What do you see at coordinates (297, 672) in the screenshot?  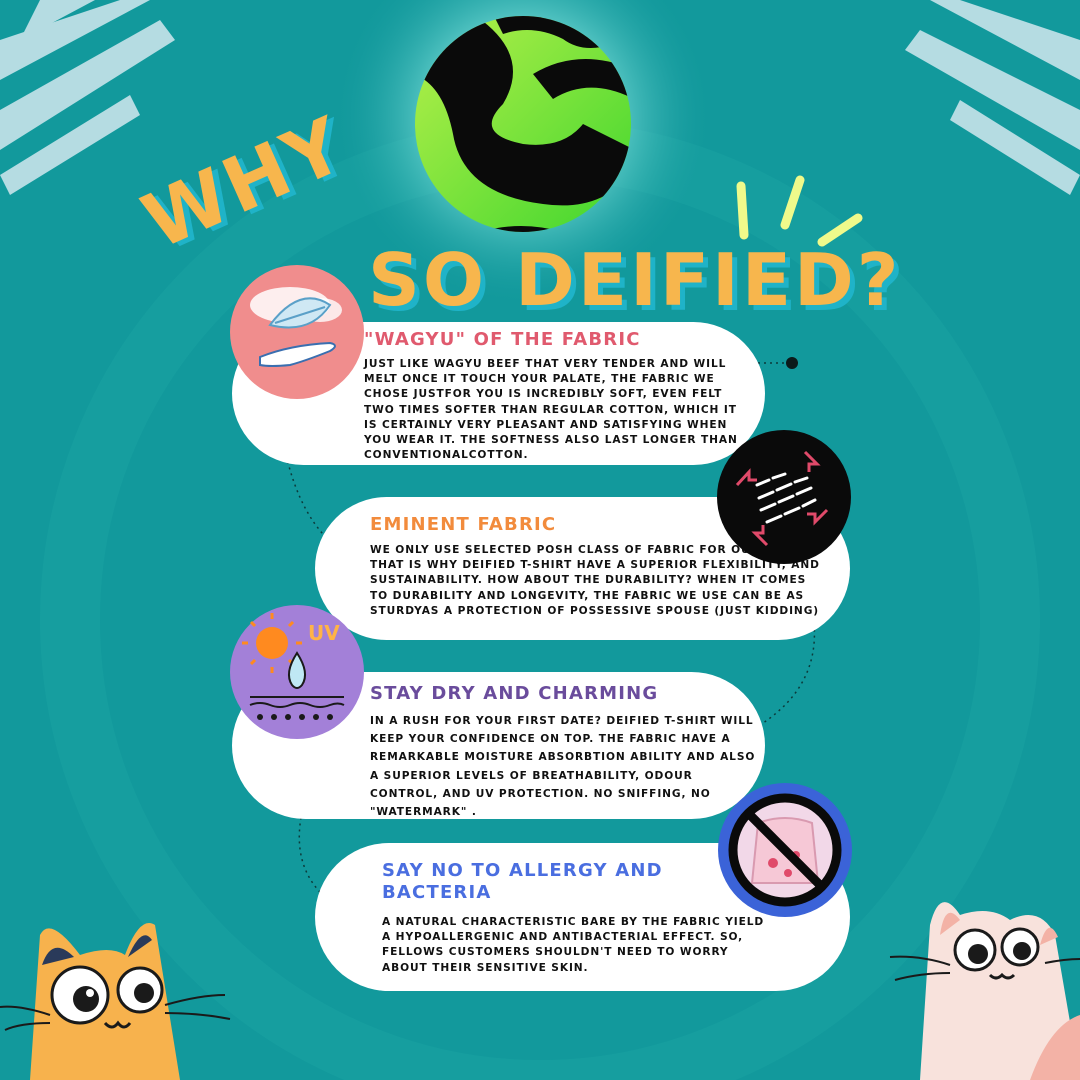 I see `uv-protection-icon: UV` at bounding box center [297, 672].